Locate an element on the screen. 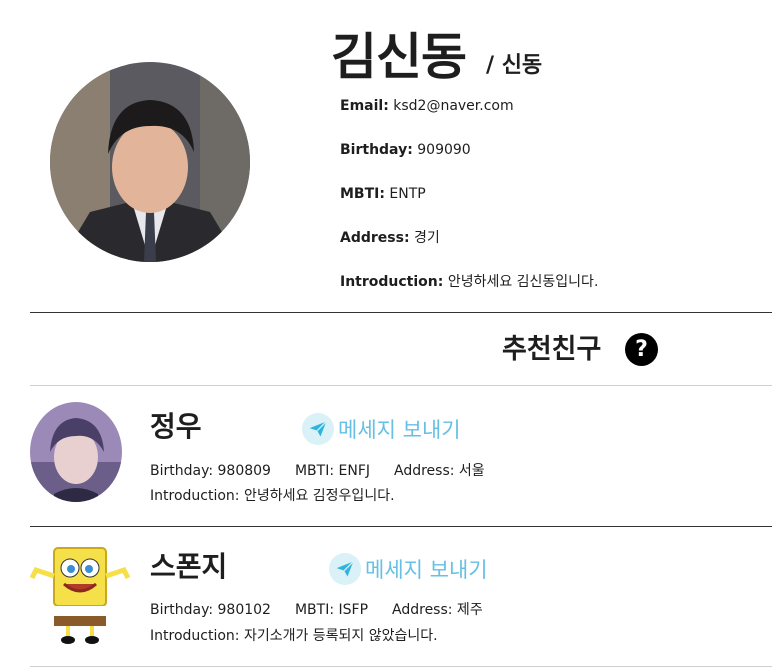  birthday-label: Birthday: is located at coordinates (376, 150).